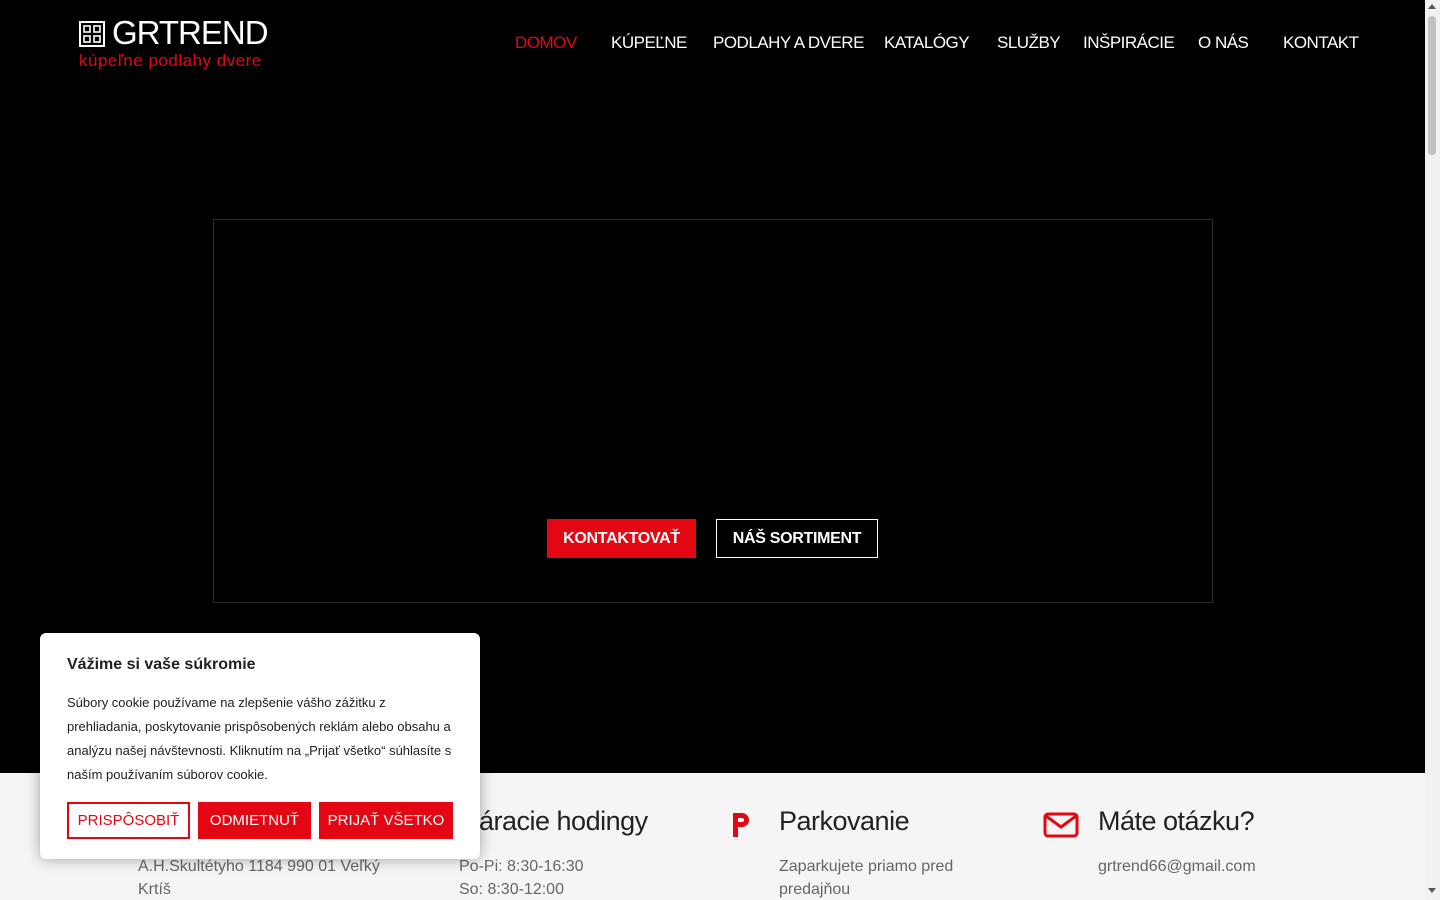 This screenshot has height=900, width=1440. What do you see at coordinates (1432, 85) in the screenshot?
I see `scrollbar-thumb` at bounding box center [1432, 85].